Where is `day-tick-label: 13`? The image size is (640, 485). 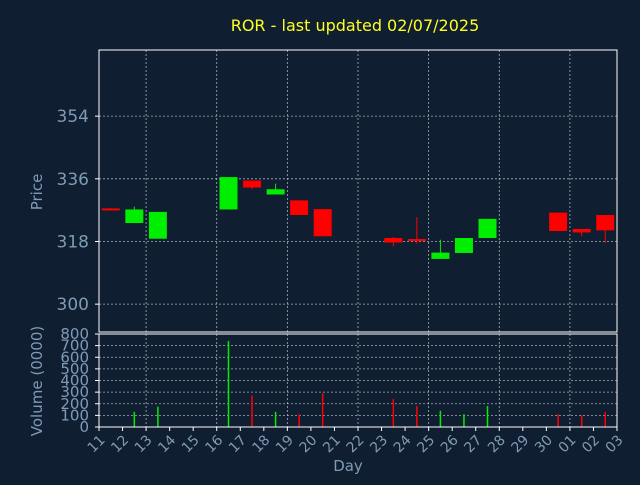
day-tick-label: 13 is located at coordinates (144, 444).